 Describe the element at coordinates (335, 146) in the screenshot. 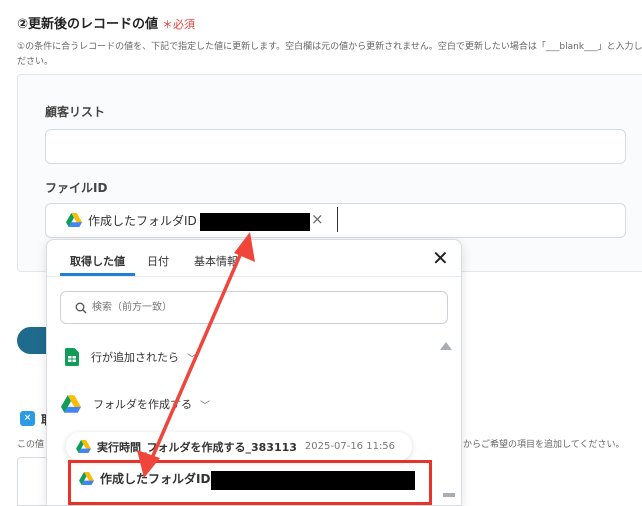

I see `customer-list-input` at that location.